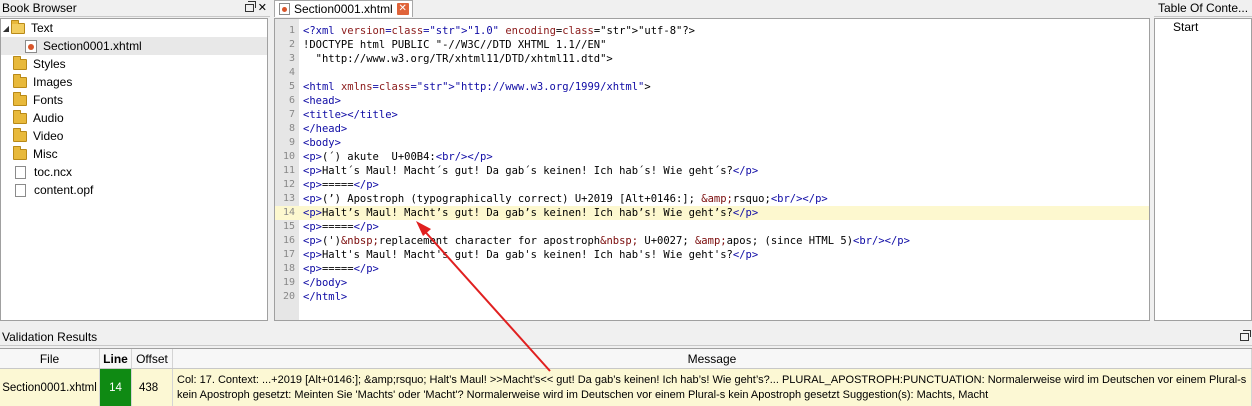 This screenshot has width=1252, height=406. Describe the element at coordinates (288, 170) in the screenshot. I see `line-number: 11` at that location.